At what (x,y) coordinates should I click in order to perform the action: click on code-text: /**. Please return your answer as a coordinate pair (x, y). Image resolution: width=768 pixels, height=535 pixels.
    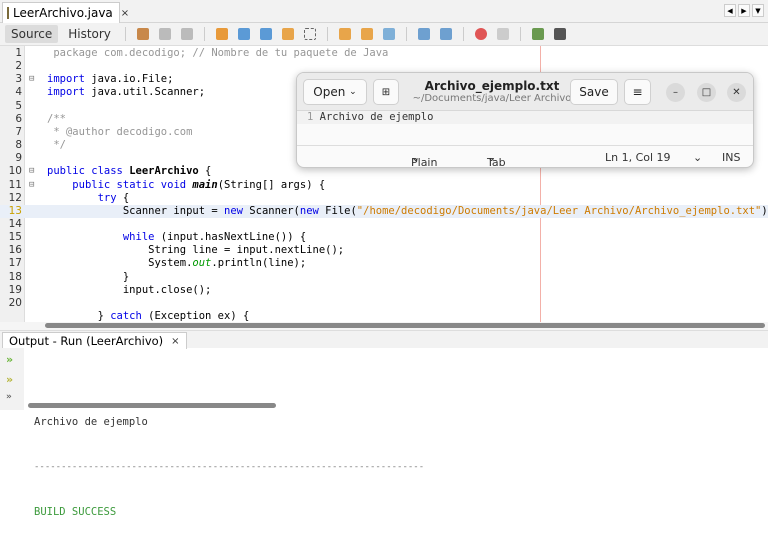
    Looking at the image, I should click on (56, 119).